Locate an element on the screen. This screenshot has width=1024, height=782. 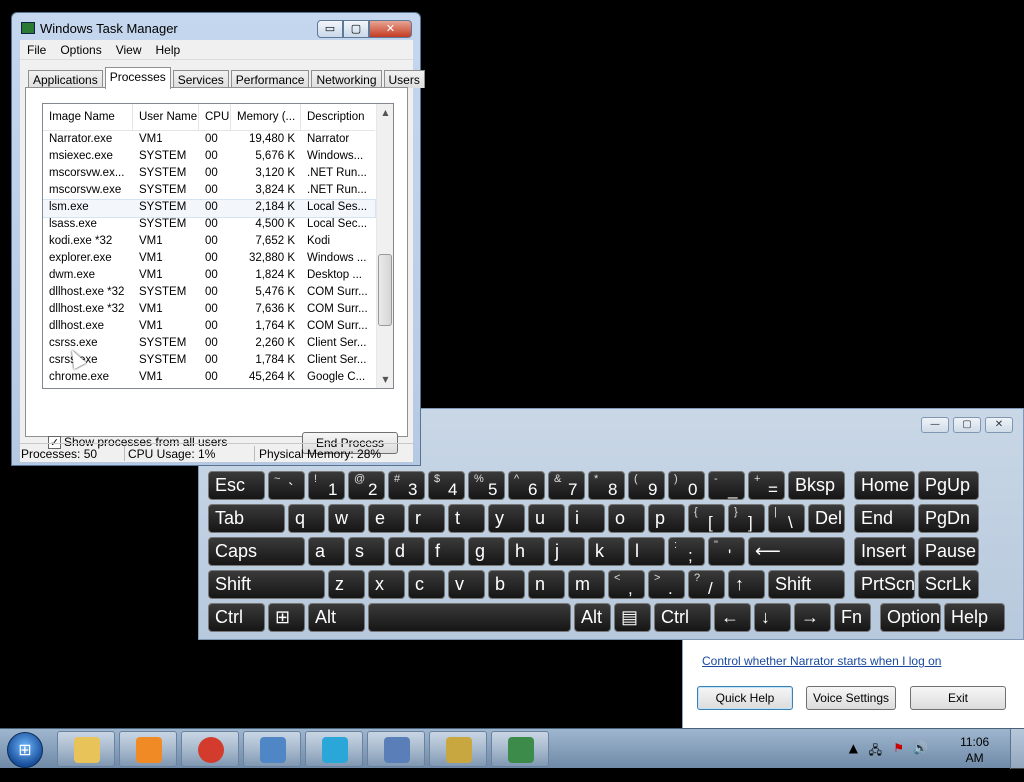
key-insert: Insert is located at coordinates (884, 551).